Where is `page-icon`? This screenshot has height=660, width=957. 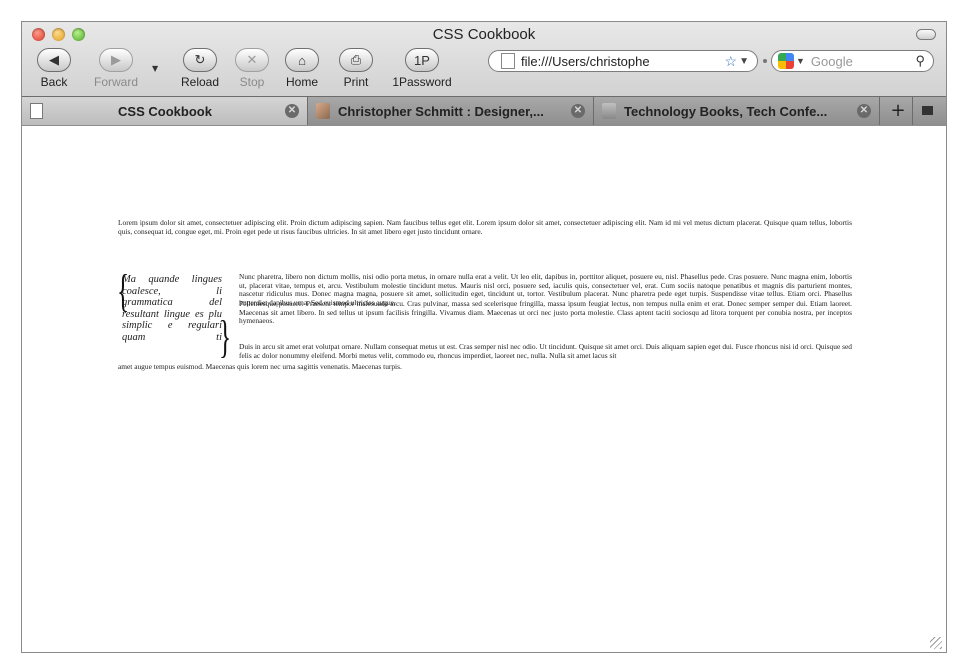 page-icon is located at coordinates (508, 61).